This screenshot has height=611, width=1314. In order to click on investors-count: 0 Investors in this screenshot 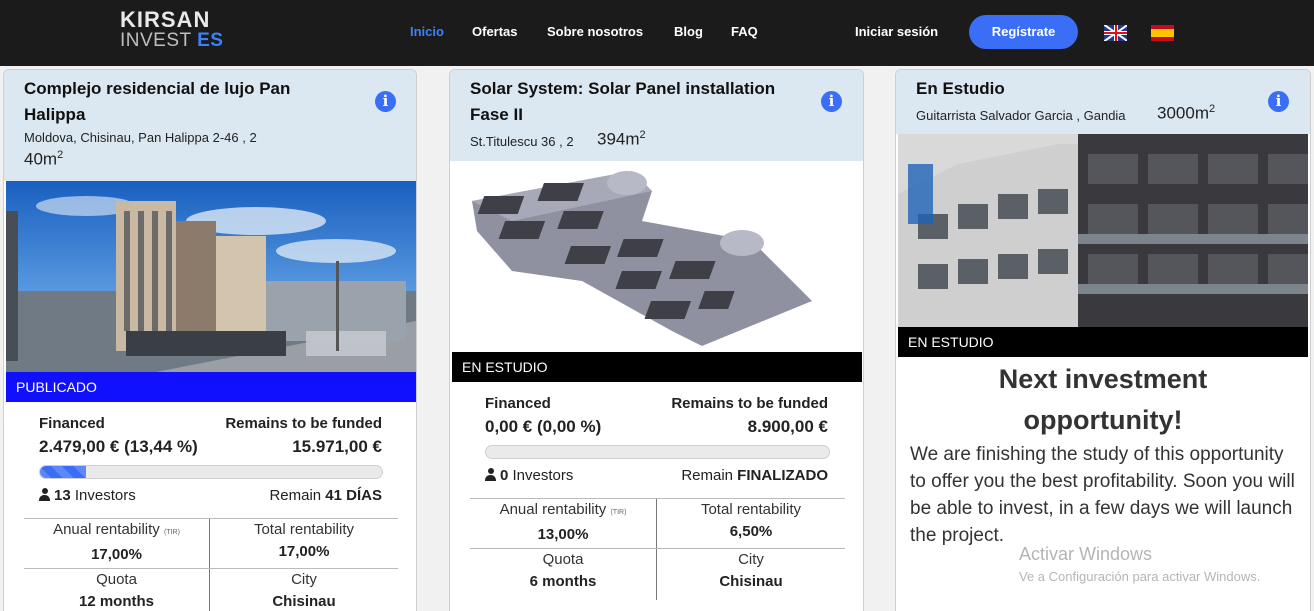, I will do `click(529, 475)`.